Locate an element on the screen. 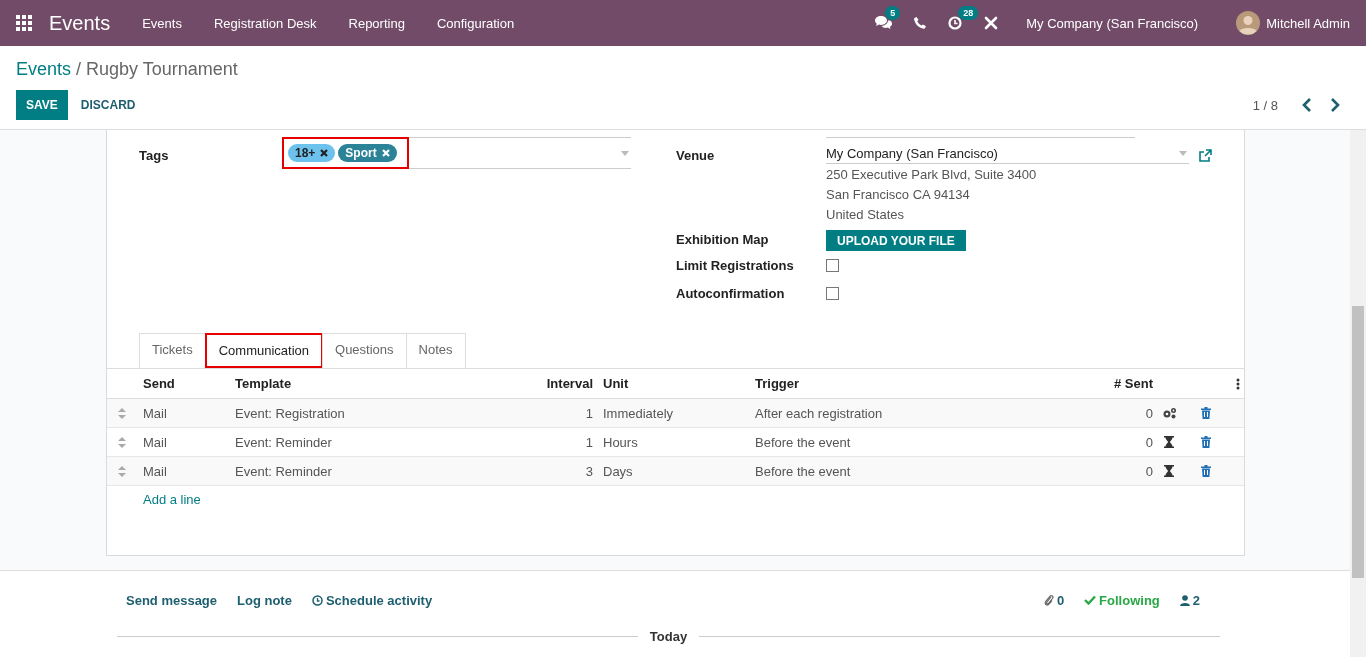  followers-button: 2 is located at coordinates (1189, 600).